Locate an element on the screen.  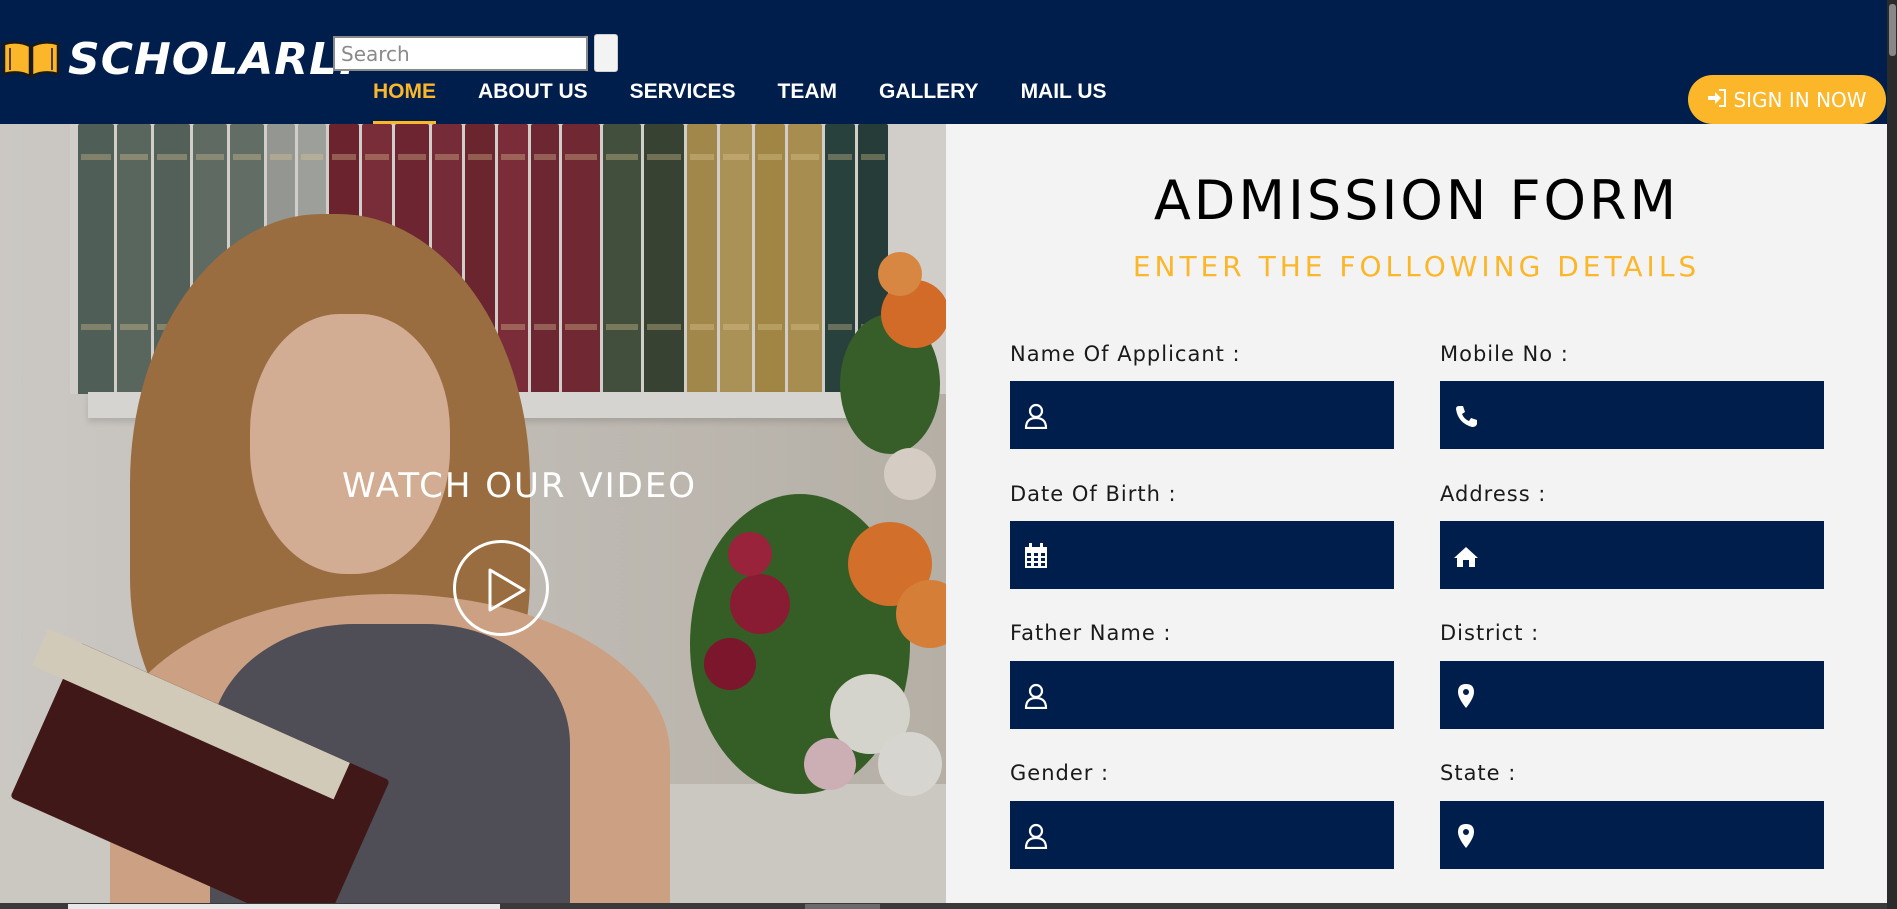
nav-item-team: TEAM is located at coordinates (808, 102).